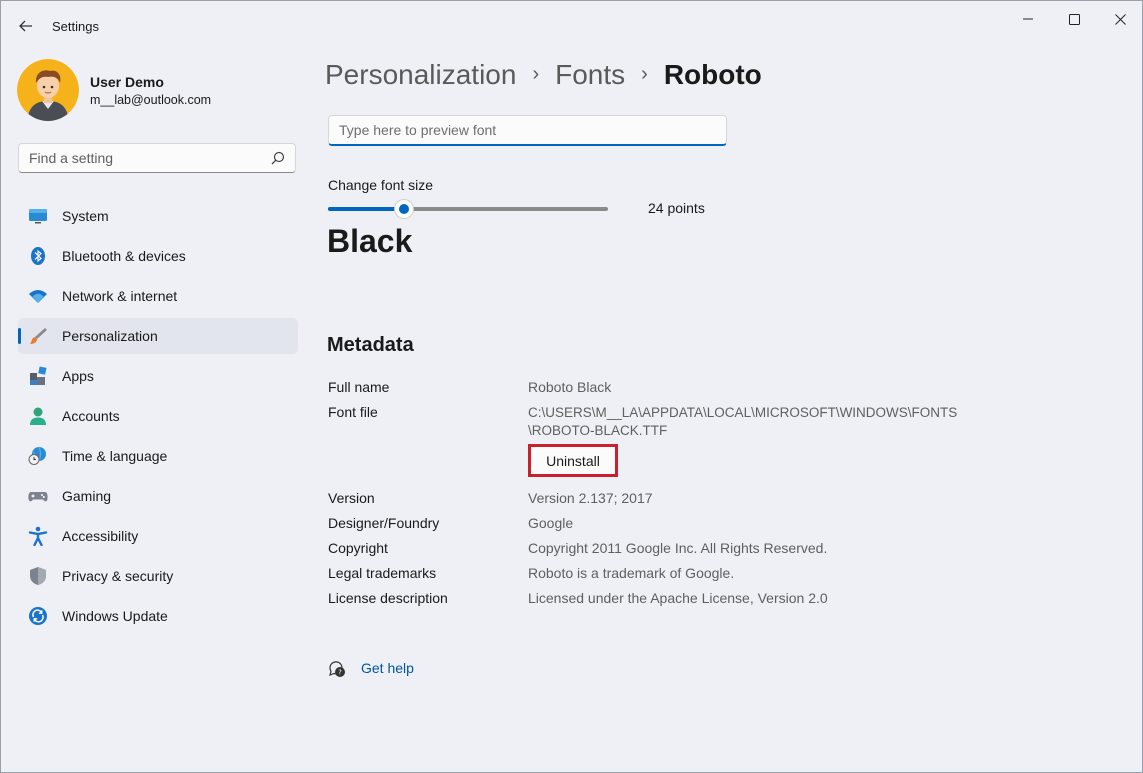  Describe the element at coordinates (110, 336) in the screenshot. I see `sidebar-item-label: Personalization` at that location.